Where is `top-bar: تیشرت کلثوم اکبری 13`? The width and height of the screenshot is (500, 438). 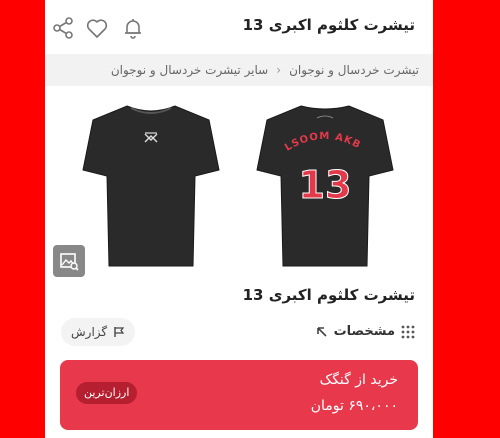
top-bar: تیشرت کلثوم اکبری 13 is located at coordinates (239, 27).